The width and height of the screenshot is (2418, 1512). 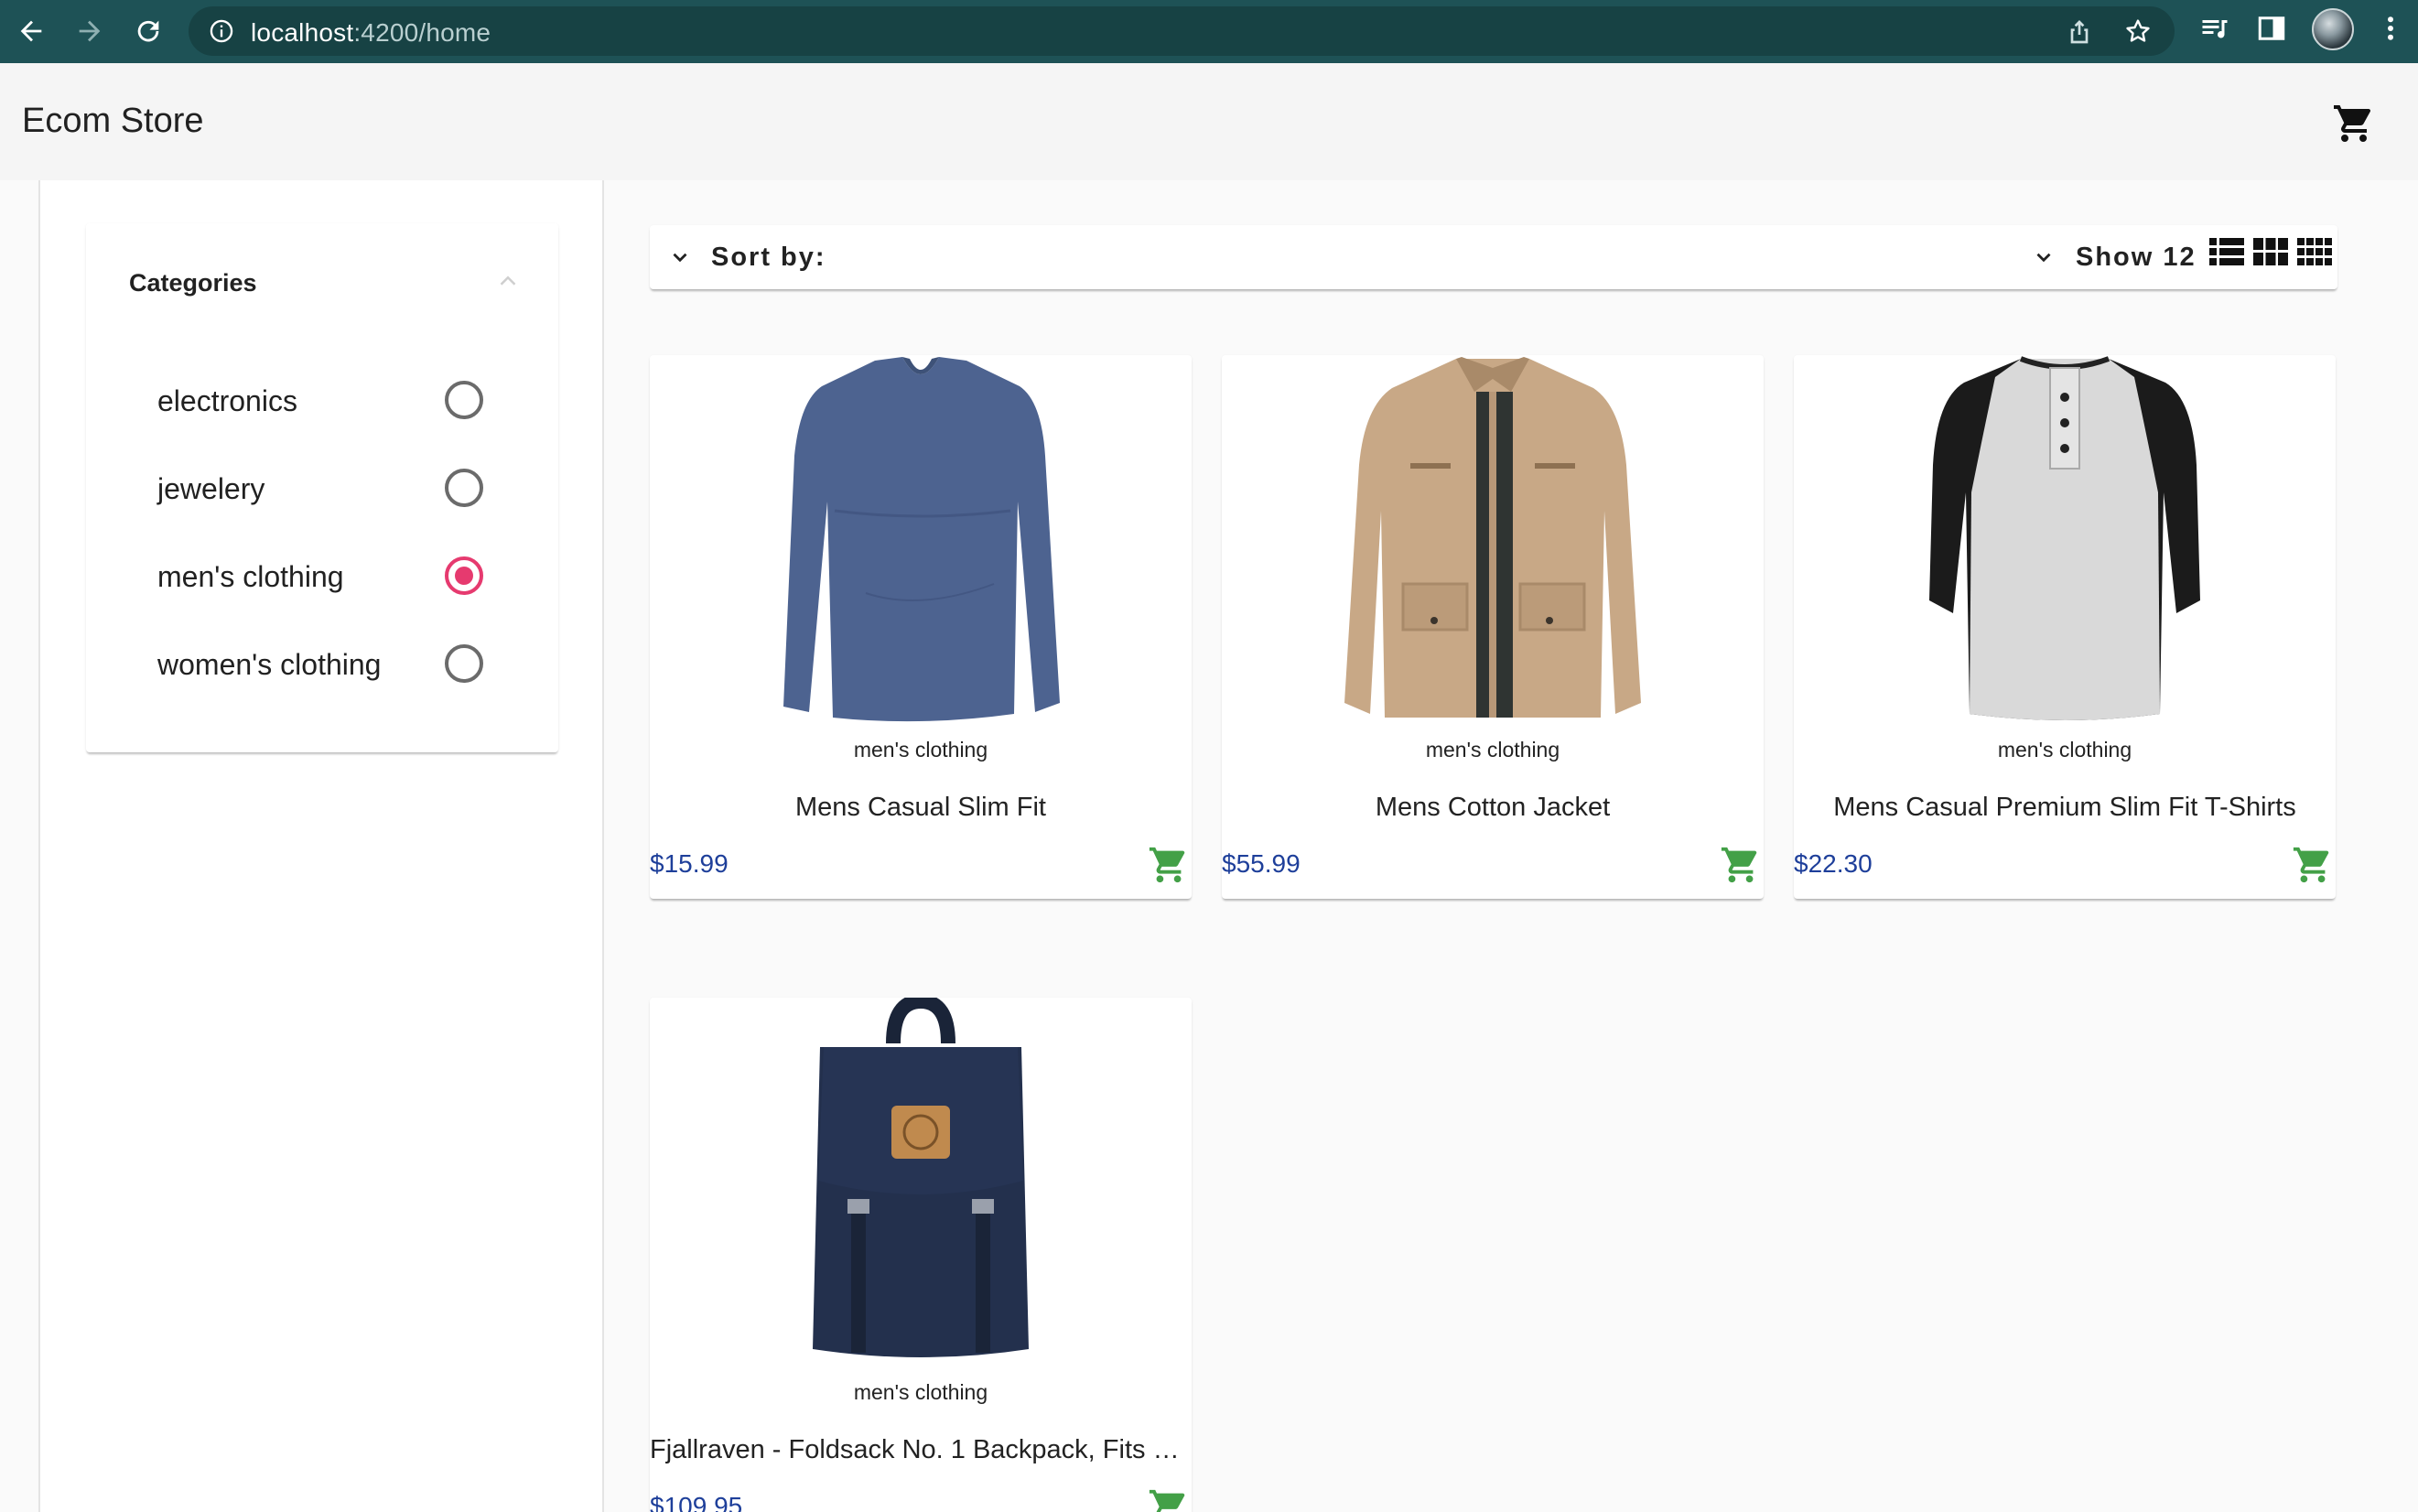 I want to click on category-option-womens-clothing: women's clothing, so click(x=322, y=664).